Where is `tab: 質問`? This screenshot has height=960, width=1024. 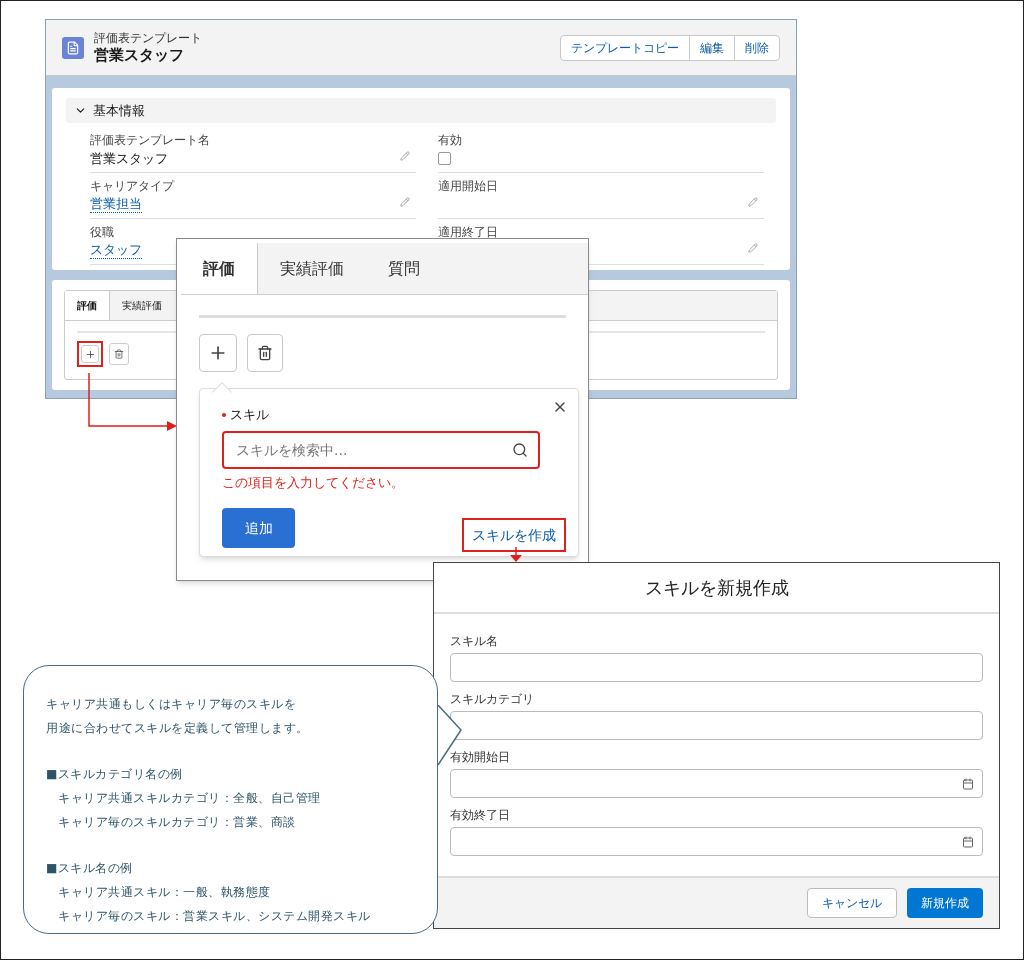 tab: 質問 is located at coordinates (404, 268).